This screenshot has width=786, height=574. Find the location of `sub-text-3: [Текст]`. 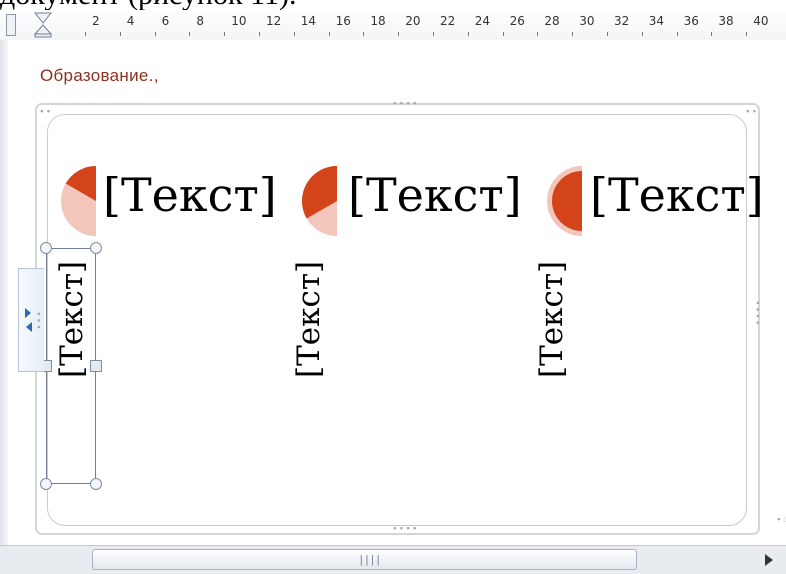

sub-text-3: [Текст] is located at coordinates (552, 319).